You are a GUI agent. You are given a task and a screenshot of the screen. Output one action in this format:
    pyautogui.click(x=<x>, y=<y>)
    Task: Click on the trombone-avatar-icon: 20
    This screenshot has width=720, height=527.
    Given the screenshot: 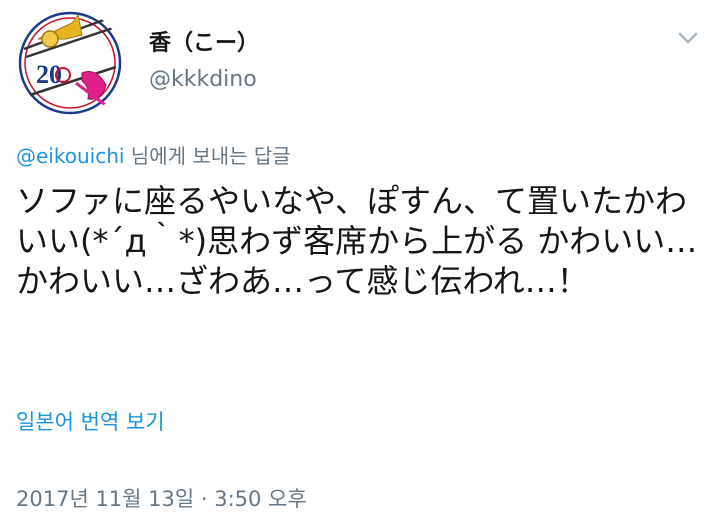 What is the action you would take?
    pyautogui.click(x=70, y=63)
    